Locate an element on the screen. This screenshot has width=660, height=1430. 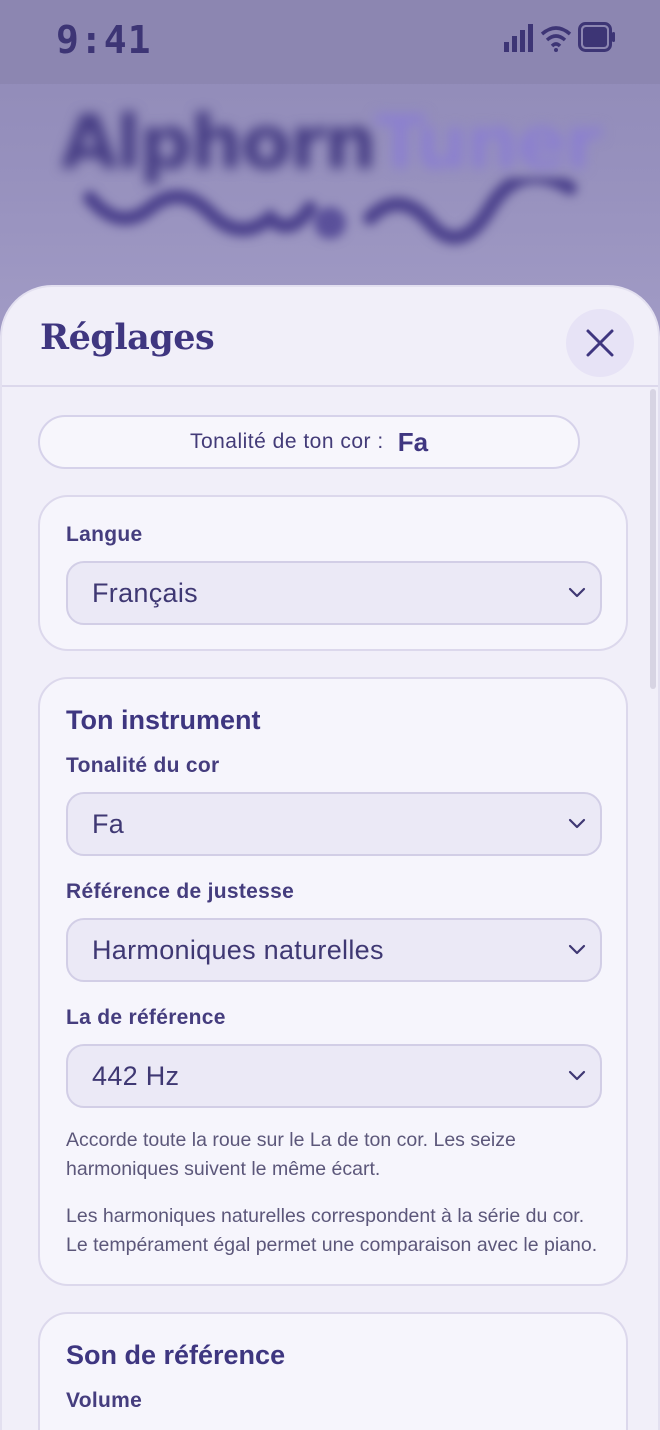
tuning-reference-select: Harmoniques naturelles is located at coordinates (334, 950).